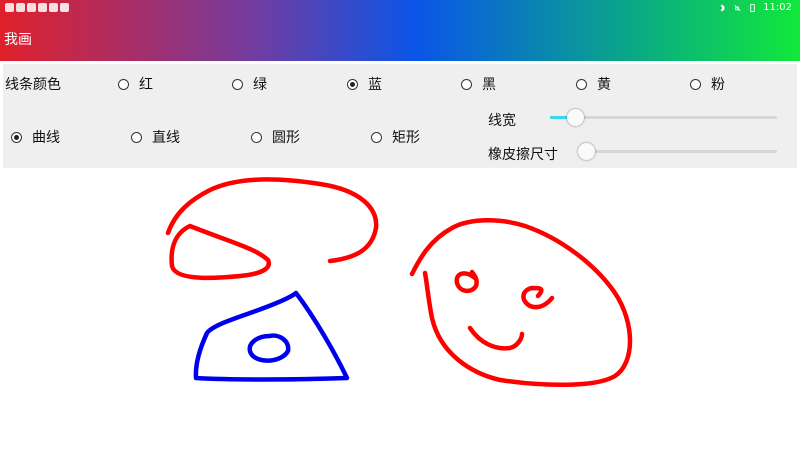 This screenshot has width=800, height=450. What do you see at coordinates (249, 84) in the screenshot?
I see `color-radio-green: 绿` at bounding box center [249, 84].